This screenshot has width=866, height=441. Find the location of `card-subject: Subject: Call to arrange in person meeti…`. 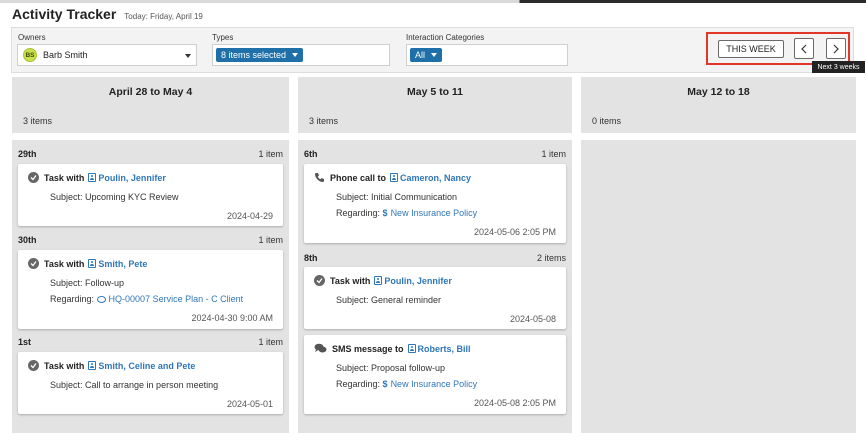

card-subject: Subject: Call to arrange in person meeti… is located at coordinates (134, 385).